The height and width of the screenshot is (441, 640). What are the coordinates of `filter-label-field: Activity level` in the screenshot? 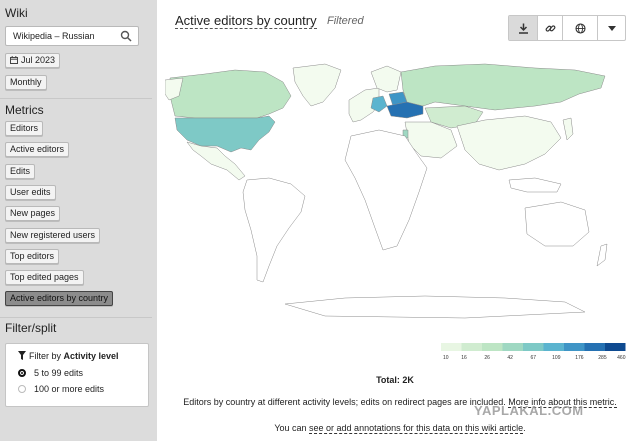 It's located at (91, 356).